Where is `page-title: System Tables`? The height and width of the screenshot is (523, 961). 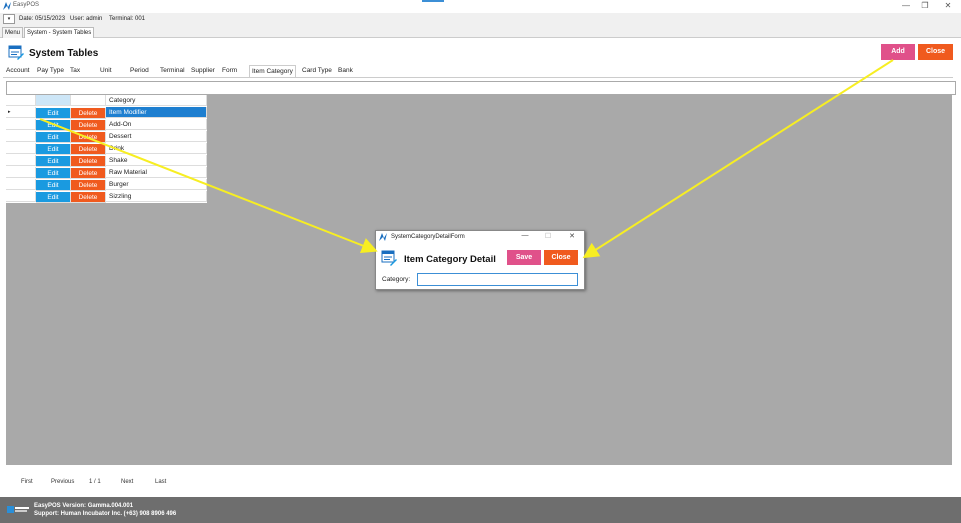
page-title: System Tables is located at coordinates (64, 53).